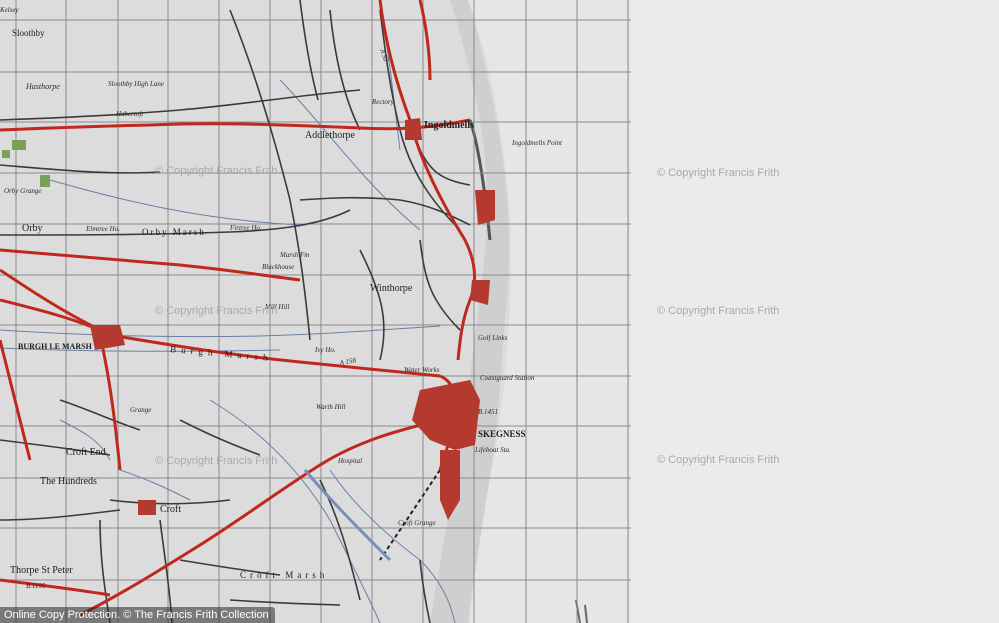 The image size is (999, 623). What do you see at coordinates (68, 481) in the screenshot?
I see `label-the-hundreds: The Hundreds` at bounding box center [68, 481].